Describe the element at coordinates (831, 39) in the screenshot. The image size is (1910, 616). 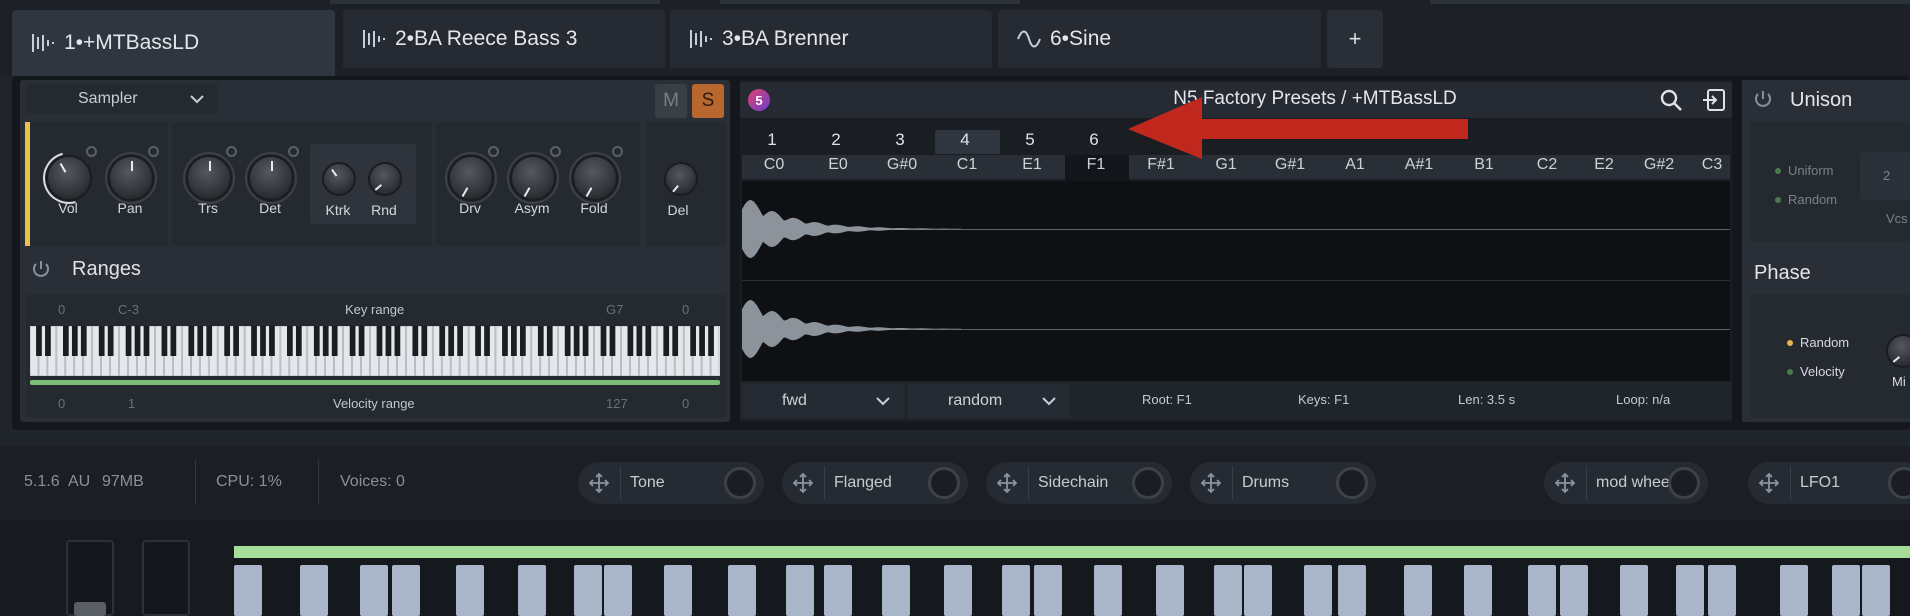
I see `tab-3: 3•BA Brenner` at that location.